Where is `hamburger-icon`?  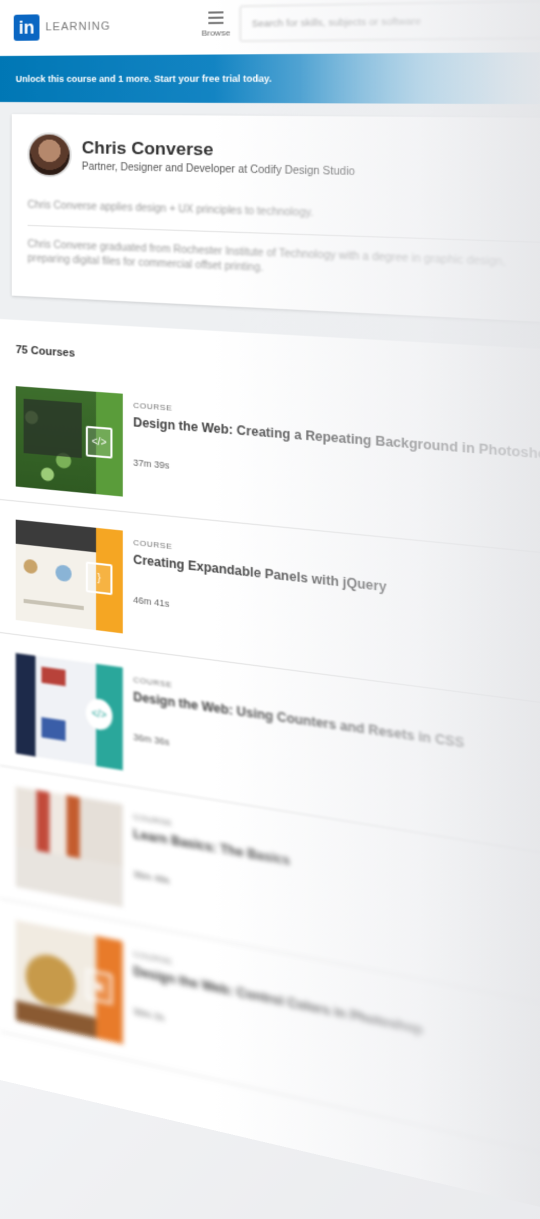 hamburger-icon is located at coordinates (215, 17).